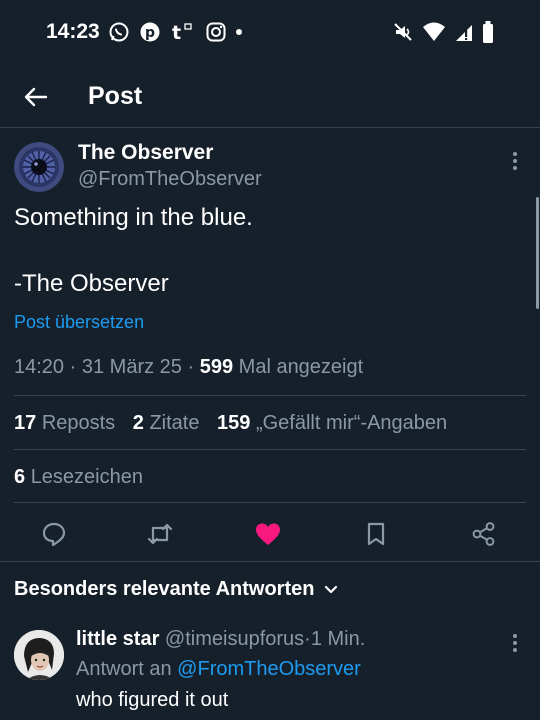  What do you see at coordinates (351, 423) in the screenshot?
I see `likes-label: „Gefällt mir“-Angaben` at bounding box center [351, 423].